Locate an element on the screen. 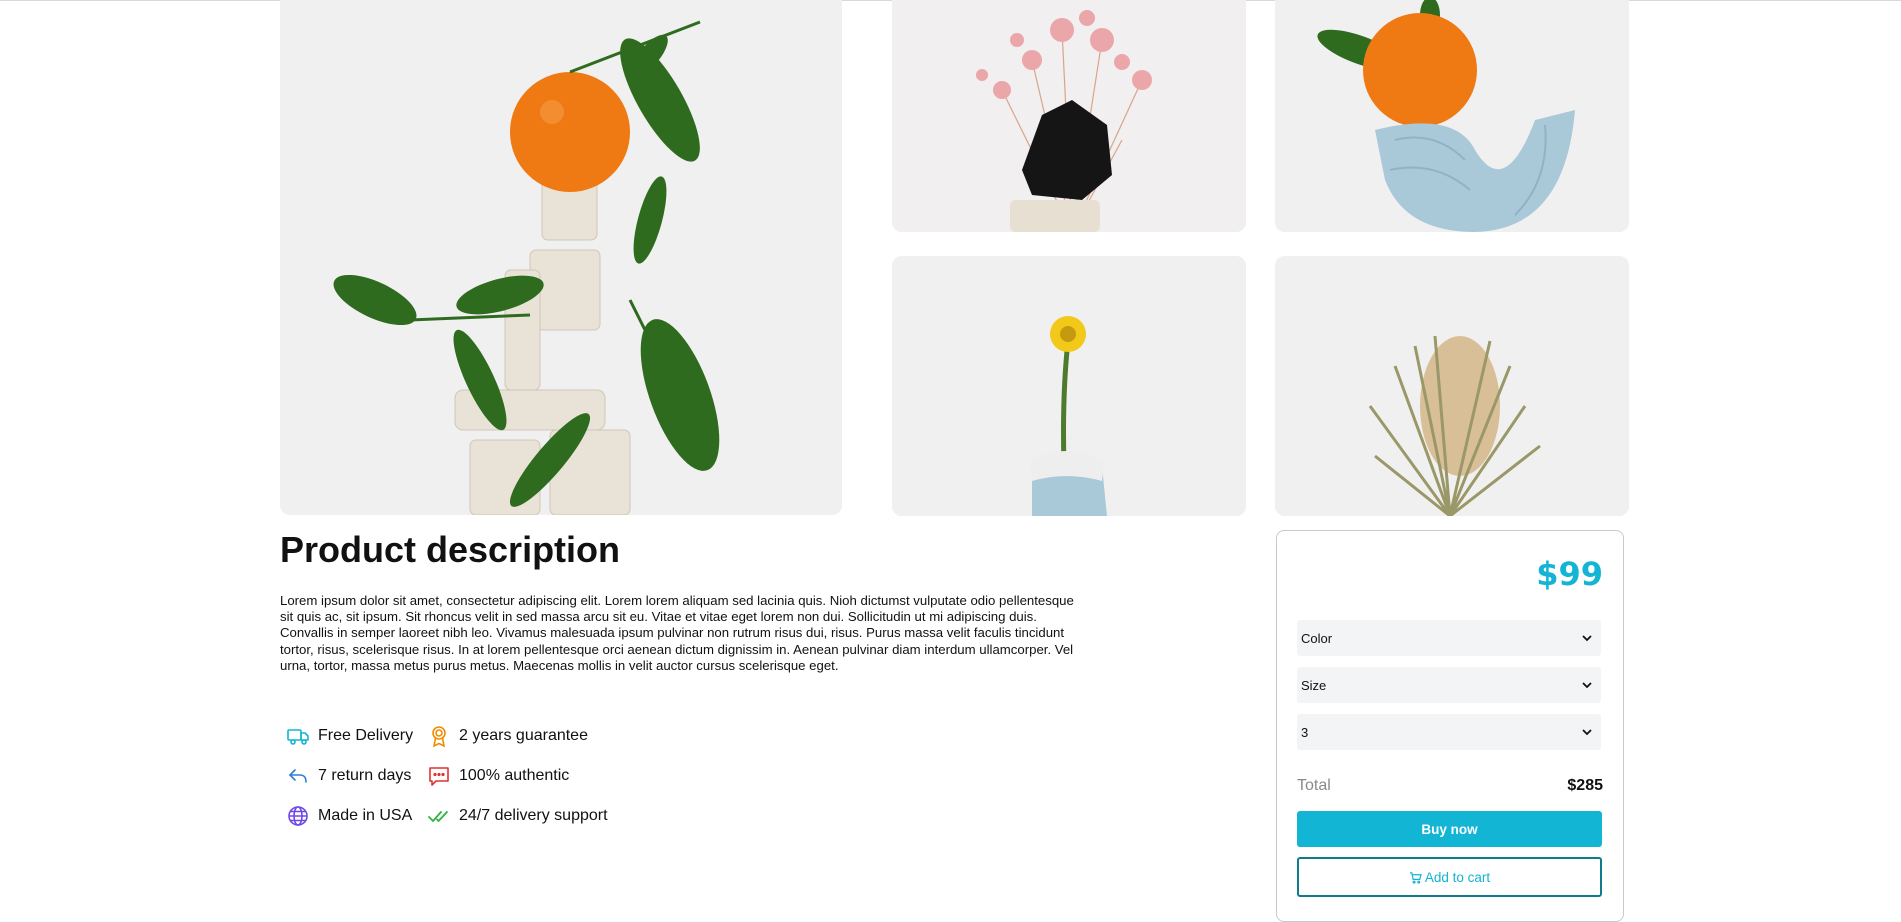 This screenshot has width=1901, height=922. buy-now-button: Buy now is located at coordinates (1449, 829).